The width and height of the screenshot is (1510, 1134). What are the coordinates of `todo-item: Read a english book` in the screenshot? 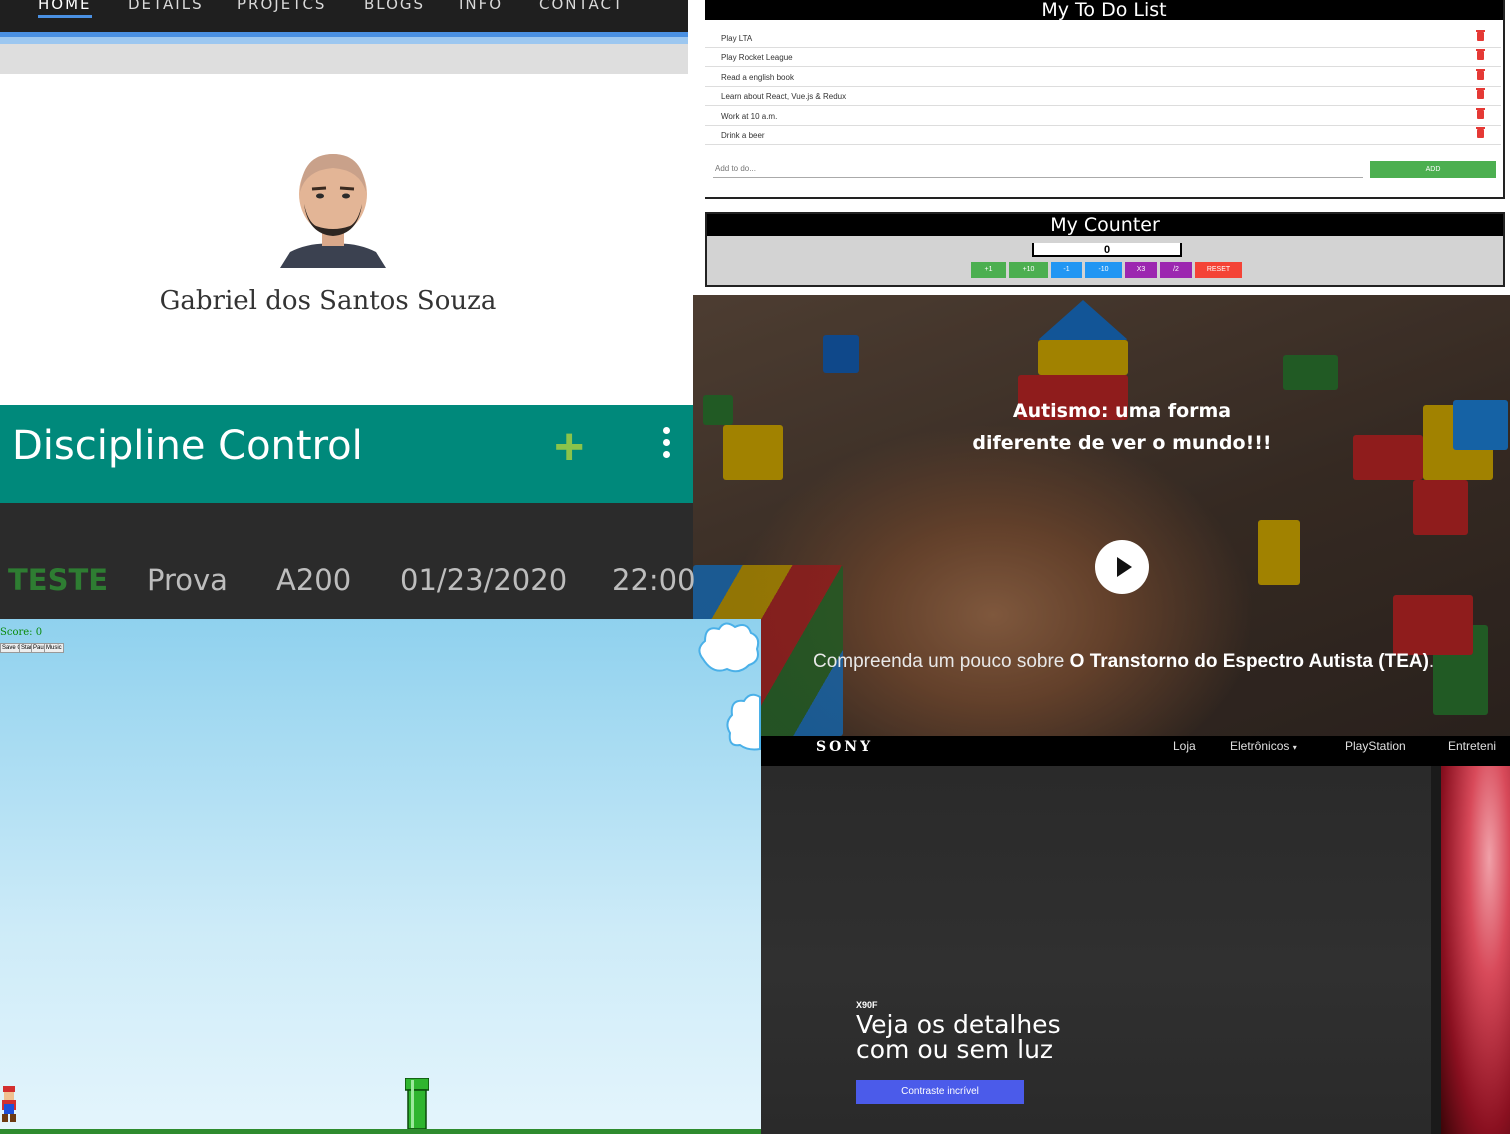 It's located at (1103, 77).